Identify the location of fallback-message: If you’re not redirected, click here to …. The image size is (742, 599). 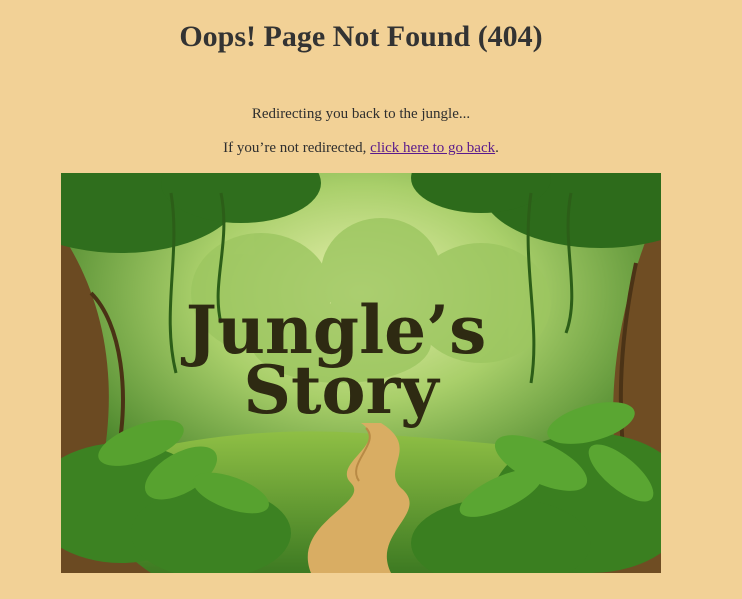
(361, 148).